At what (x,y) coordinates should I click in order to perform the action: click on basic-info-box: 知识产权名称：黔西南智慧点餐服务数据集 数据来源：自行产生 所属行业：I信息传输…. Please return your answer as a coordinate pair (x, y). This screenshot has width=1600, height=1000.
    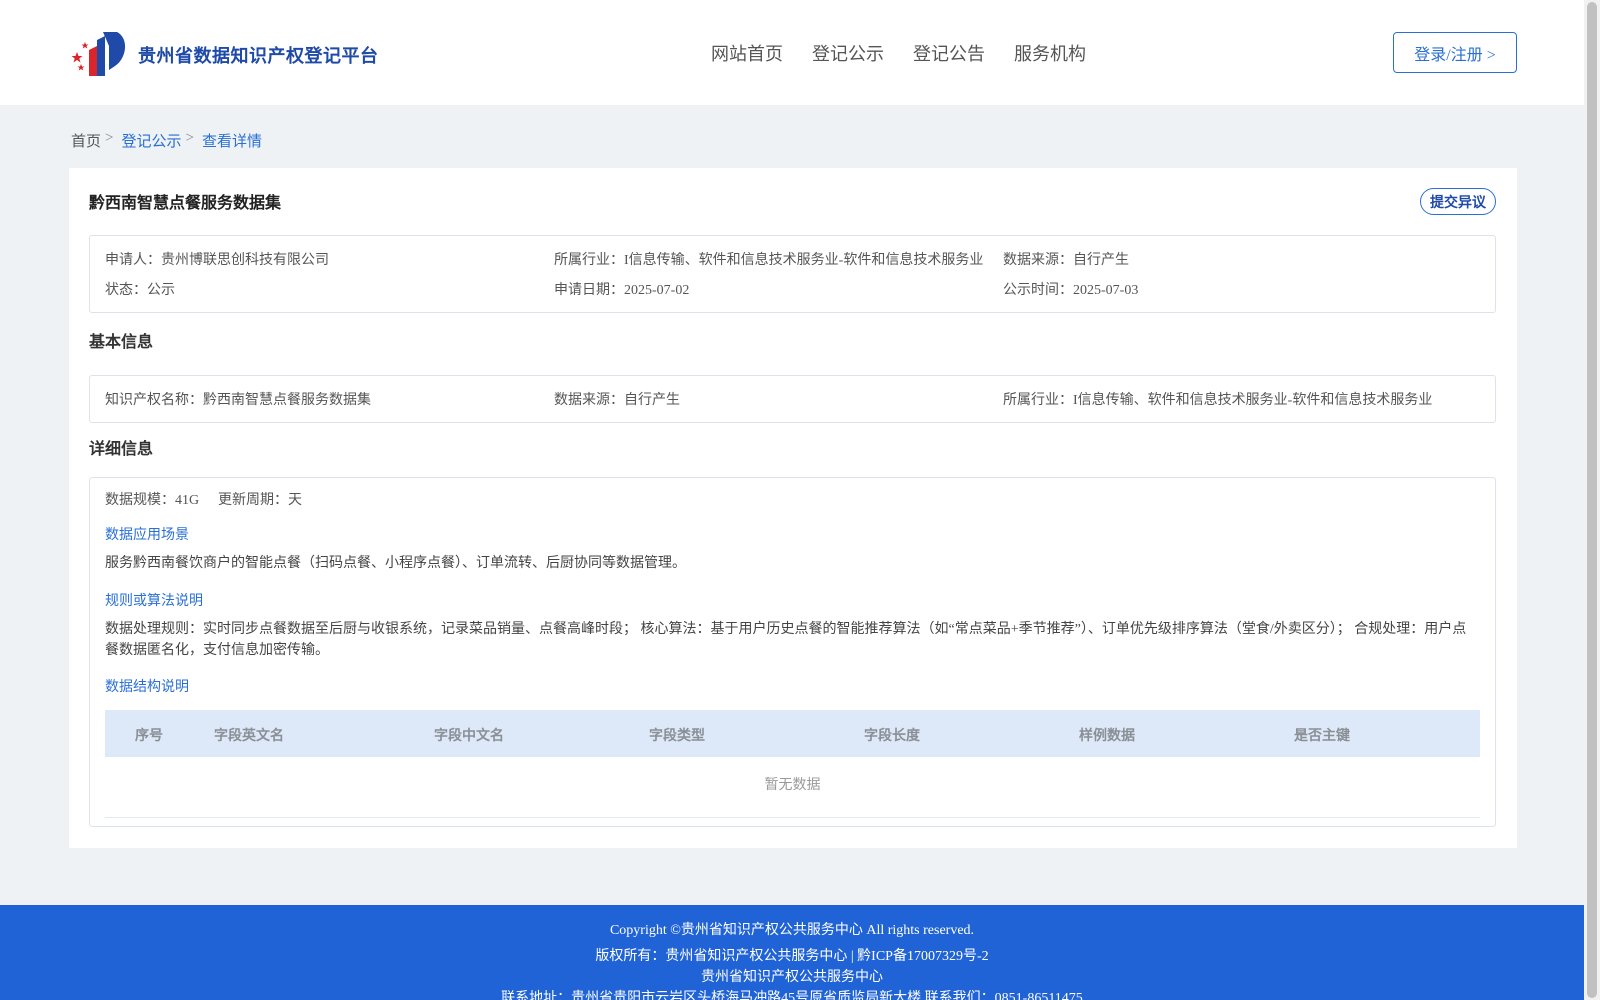
    Looking at the image, I should click on (792, 399).